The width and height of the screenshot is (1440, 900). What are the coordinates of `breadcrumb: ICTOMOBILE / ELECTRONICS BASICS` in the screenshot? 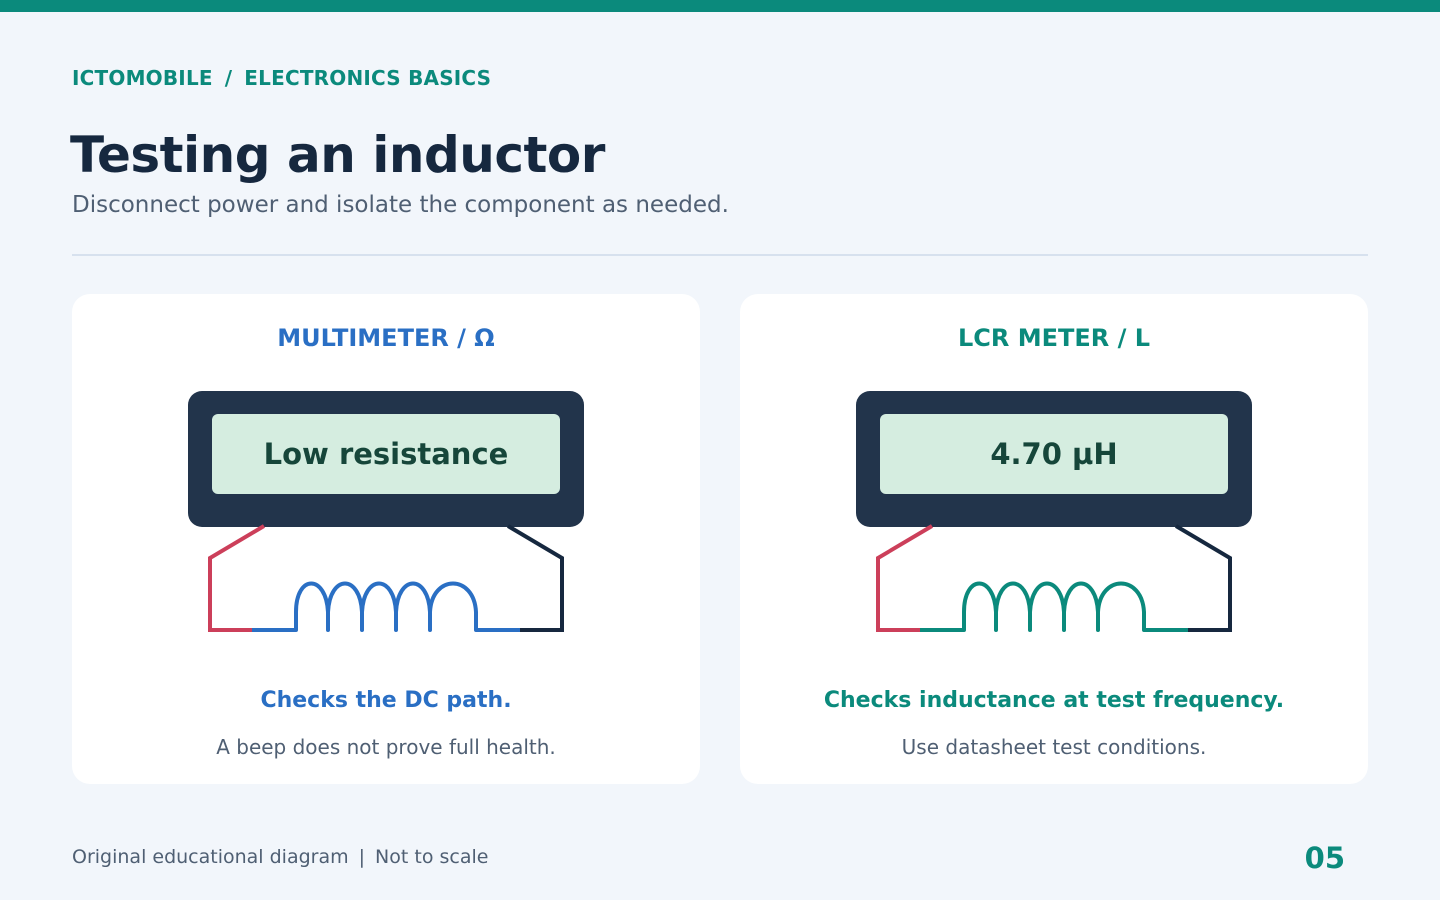 It's located at (281, 78).